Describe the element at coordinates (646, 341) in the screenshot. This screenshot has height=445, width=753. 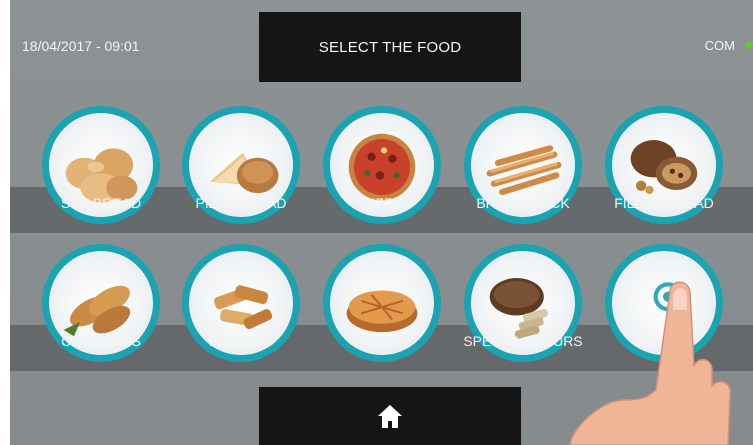
I see `food-label: MA` at that location.